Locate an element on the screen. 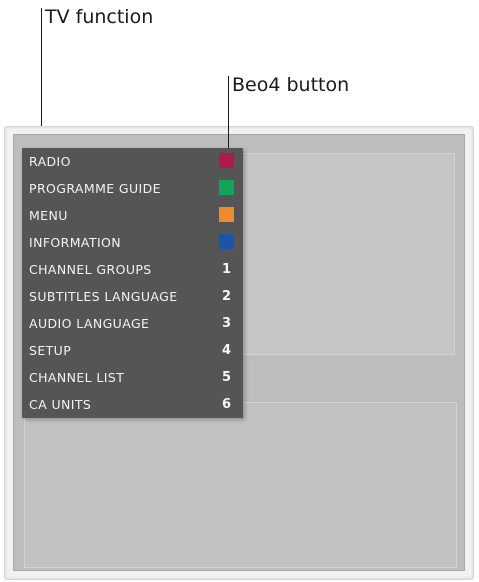  menu-item-channel-groups: CHANNEL GROUPS 1 is located at coordinates (132, 269).